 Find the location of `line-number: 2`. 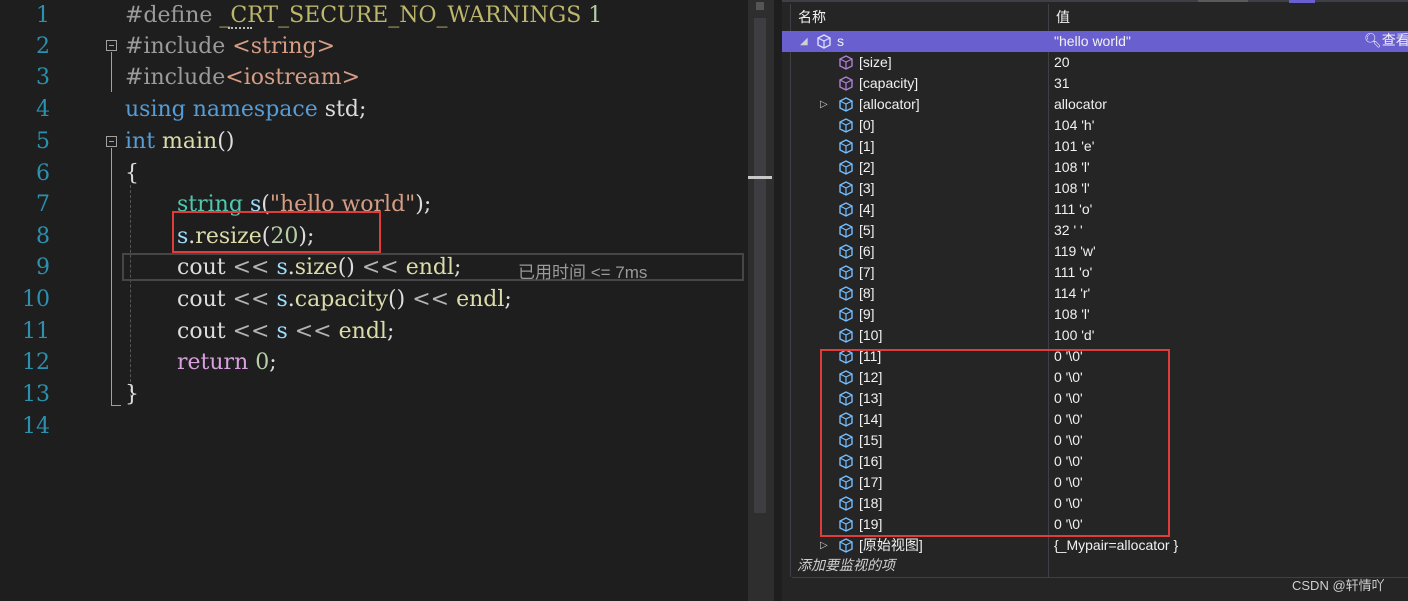

line-number: 2 is located at coordinates (43, 46).